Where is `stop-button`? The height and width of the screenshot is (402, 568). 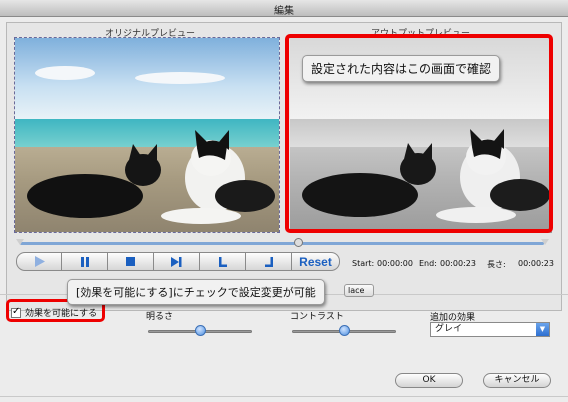 stop-button is located at coordinates (131, 261).